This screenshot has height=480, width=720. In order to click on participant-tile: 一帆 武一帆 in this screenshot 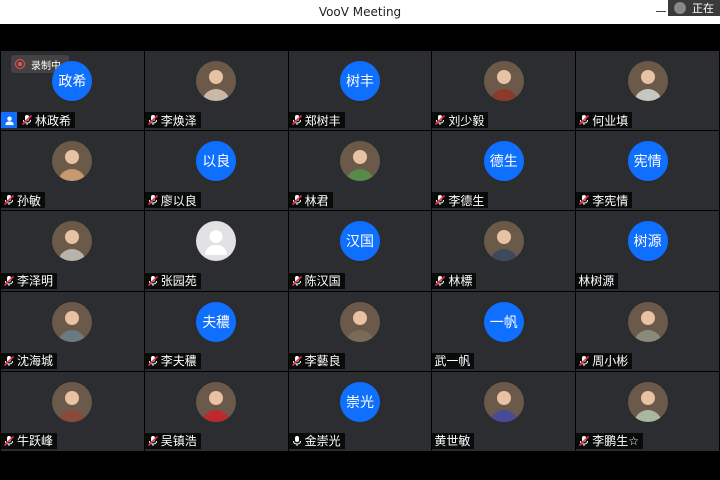, I will do `click(504, 331)`.